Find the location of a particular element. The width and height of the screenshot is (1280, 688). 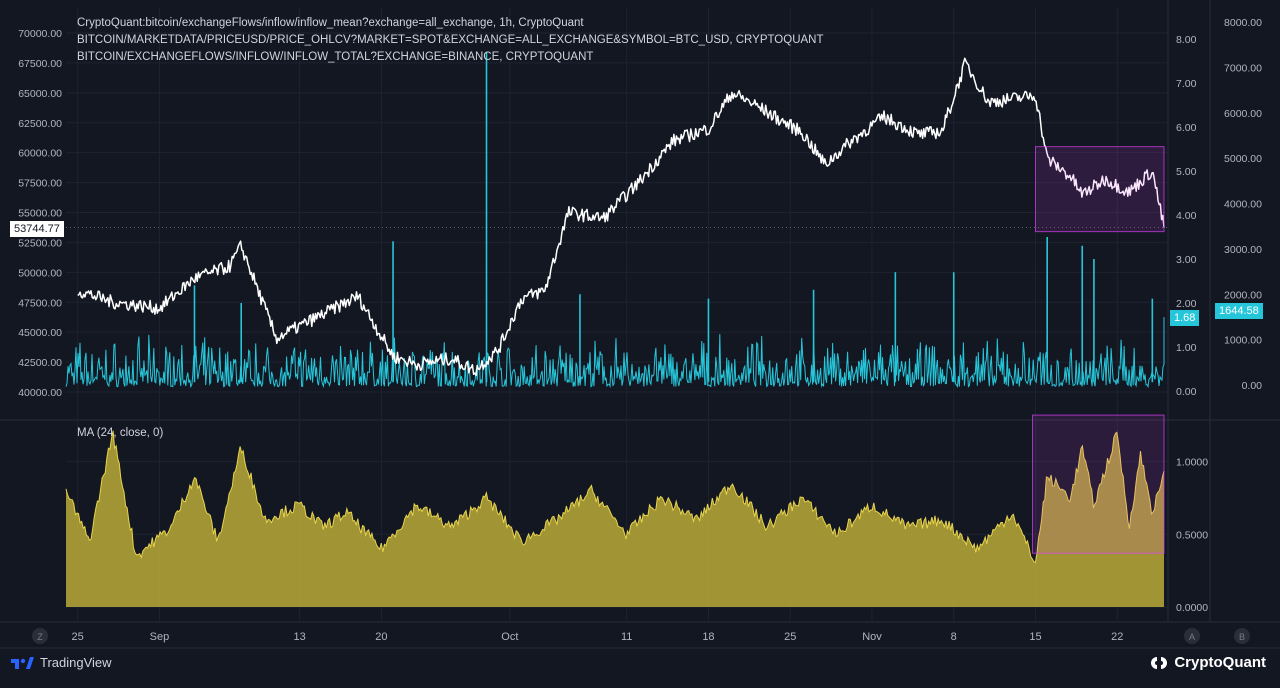

binance-total-tick-label: 7000.00 is located at coordinates (1243, 68).